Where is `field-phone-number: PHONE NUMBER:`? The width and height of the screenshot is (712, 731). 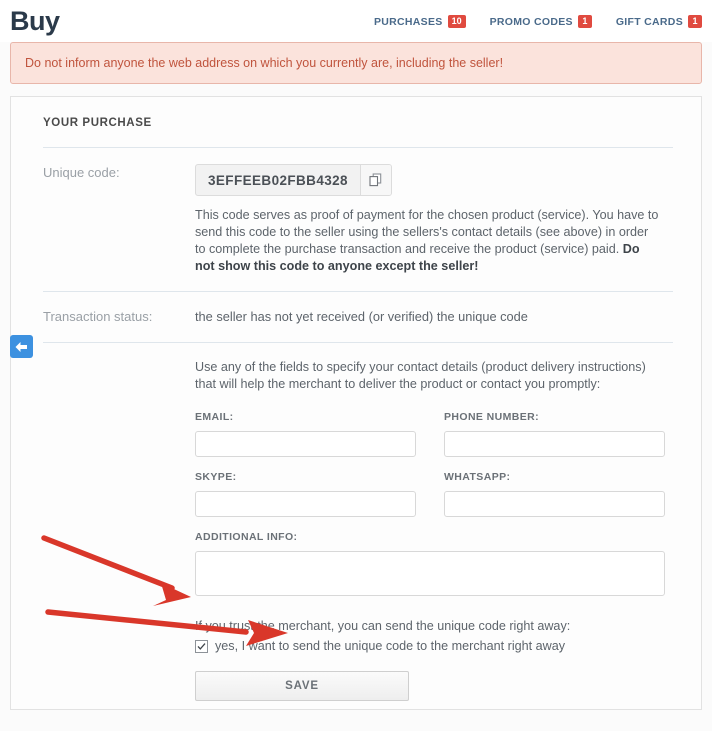
field-phone-number: PHONE NUMBER: is located at coordinates (554, 433).